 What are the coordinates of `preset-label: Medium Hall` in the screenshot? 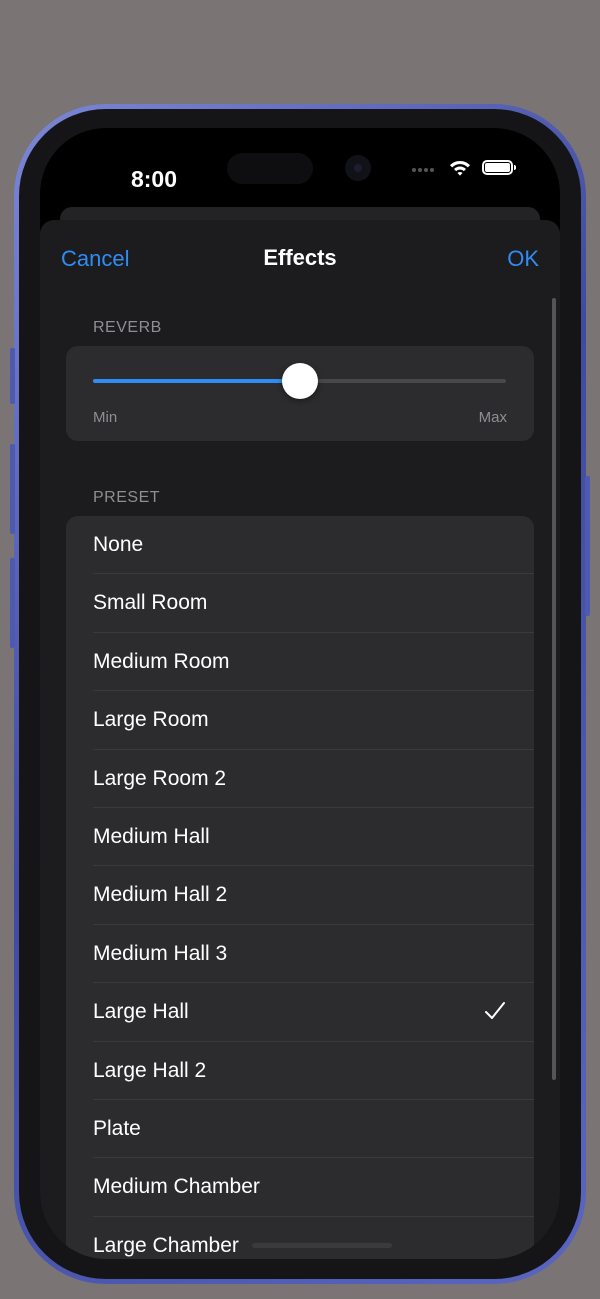 It's located at (151, 836).